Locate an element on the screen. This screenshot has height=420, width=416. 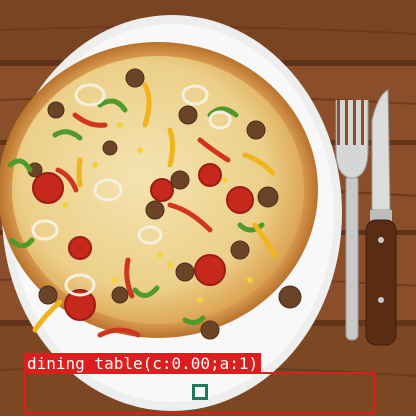
detection-label: dining table(c:0.00;a:1) is located at coordinates (143, 363).